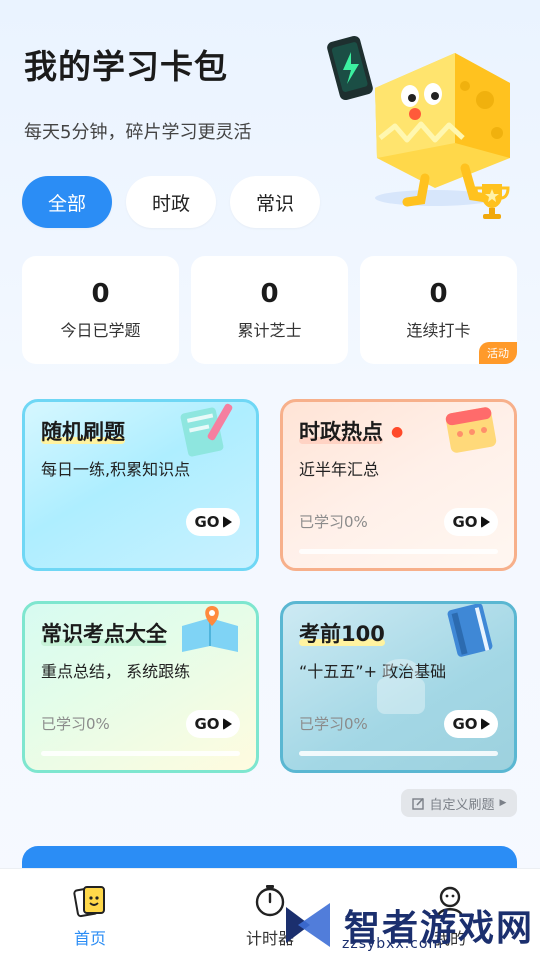 This screenshot has height=960, width=540. I want to click on map-pin-book-icon, so click(210, 629).